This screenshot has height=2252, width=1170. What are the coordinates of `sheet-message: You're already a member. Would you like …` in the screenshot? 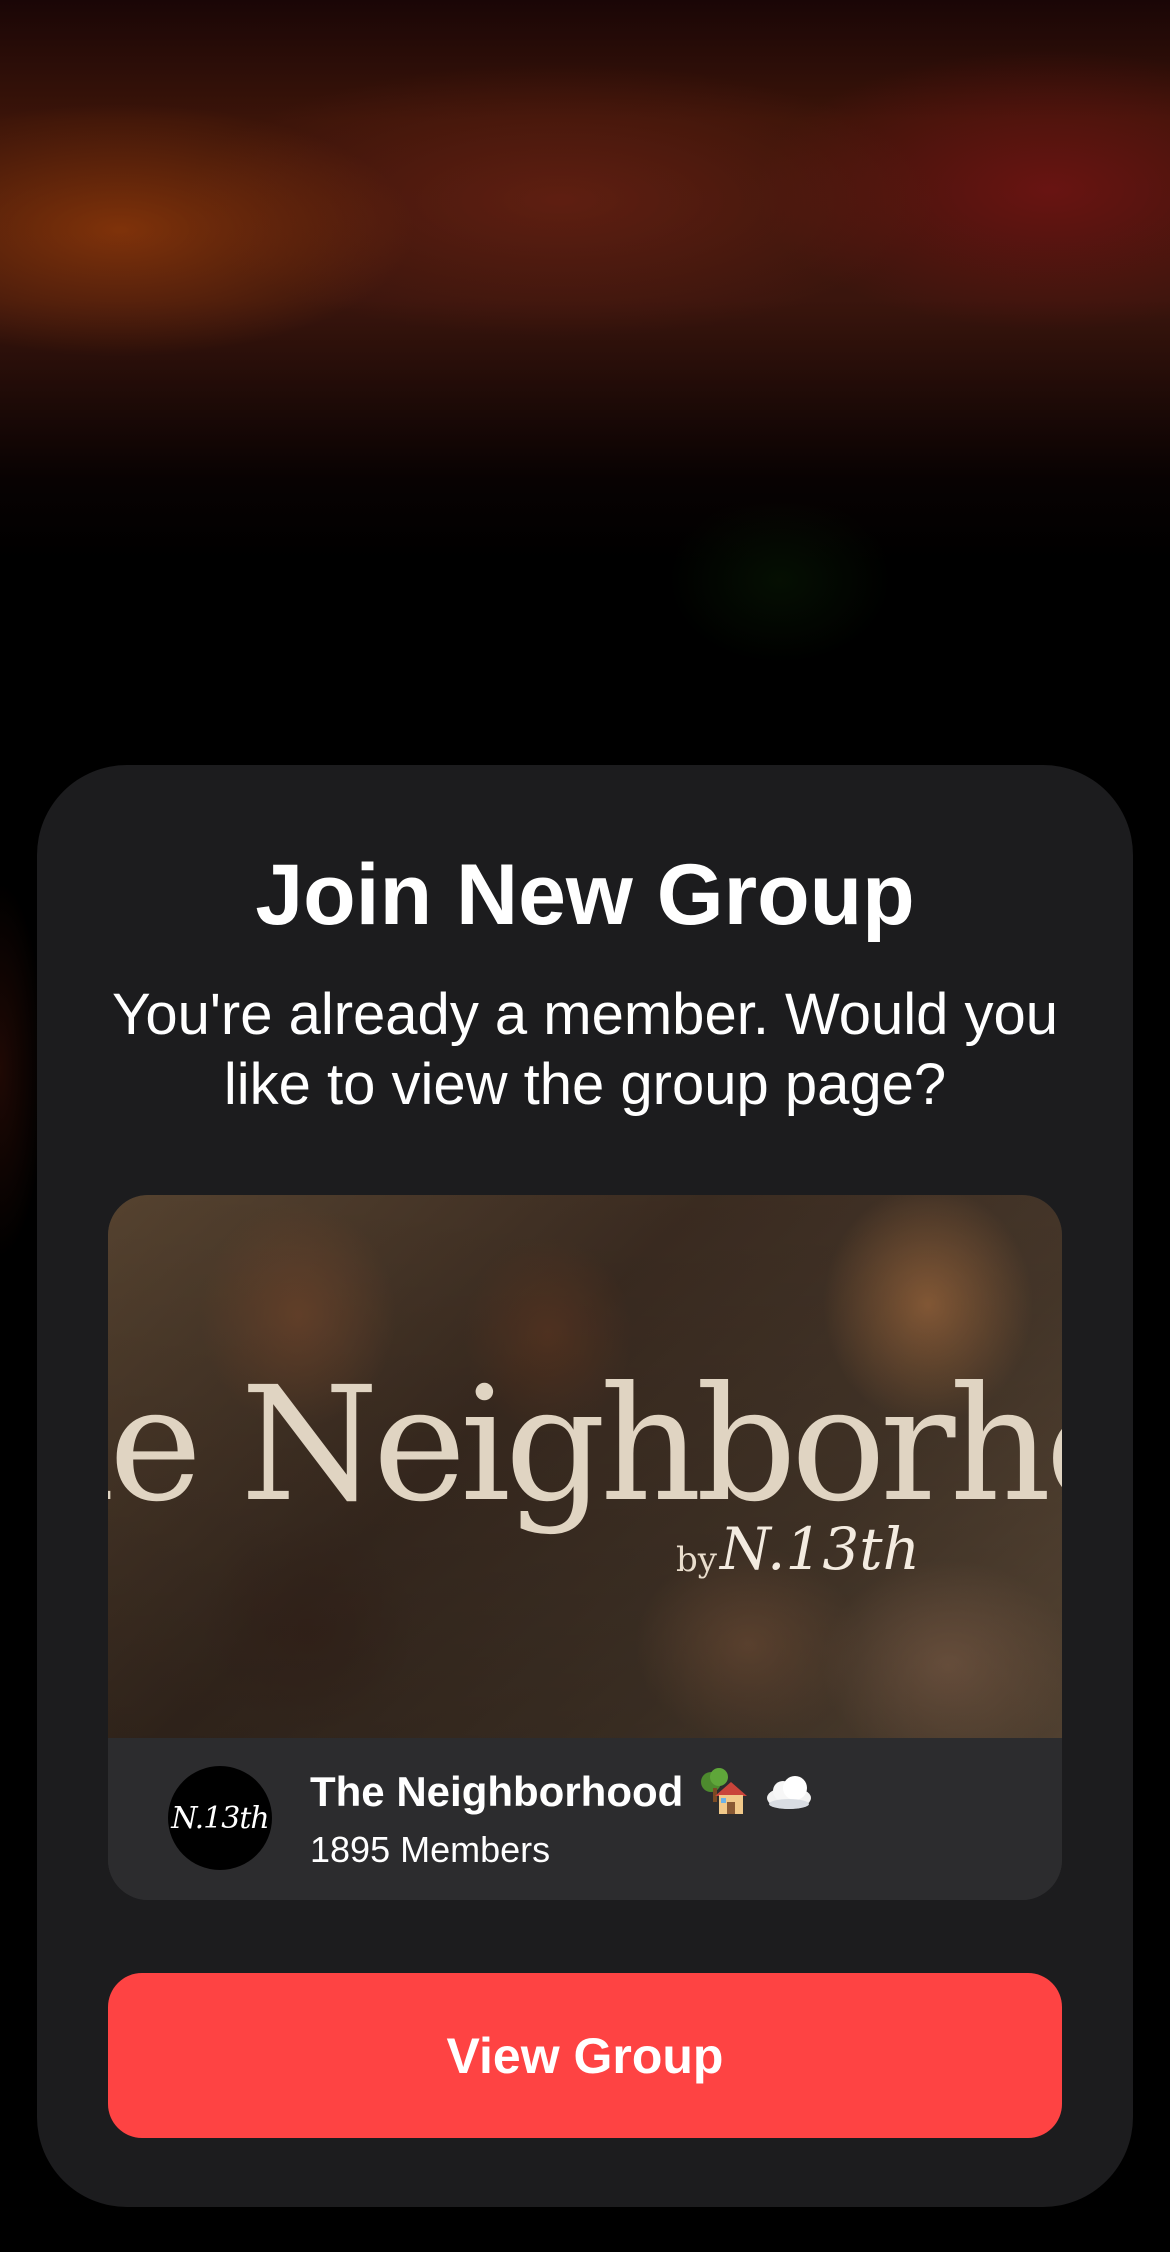 It's located at (585, 1049).